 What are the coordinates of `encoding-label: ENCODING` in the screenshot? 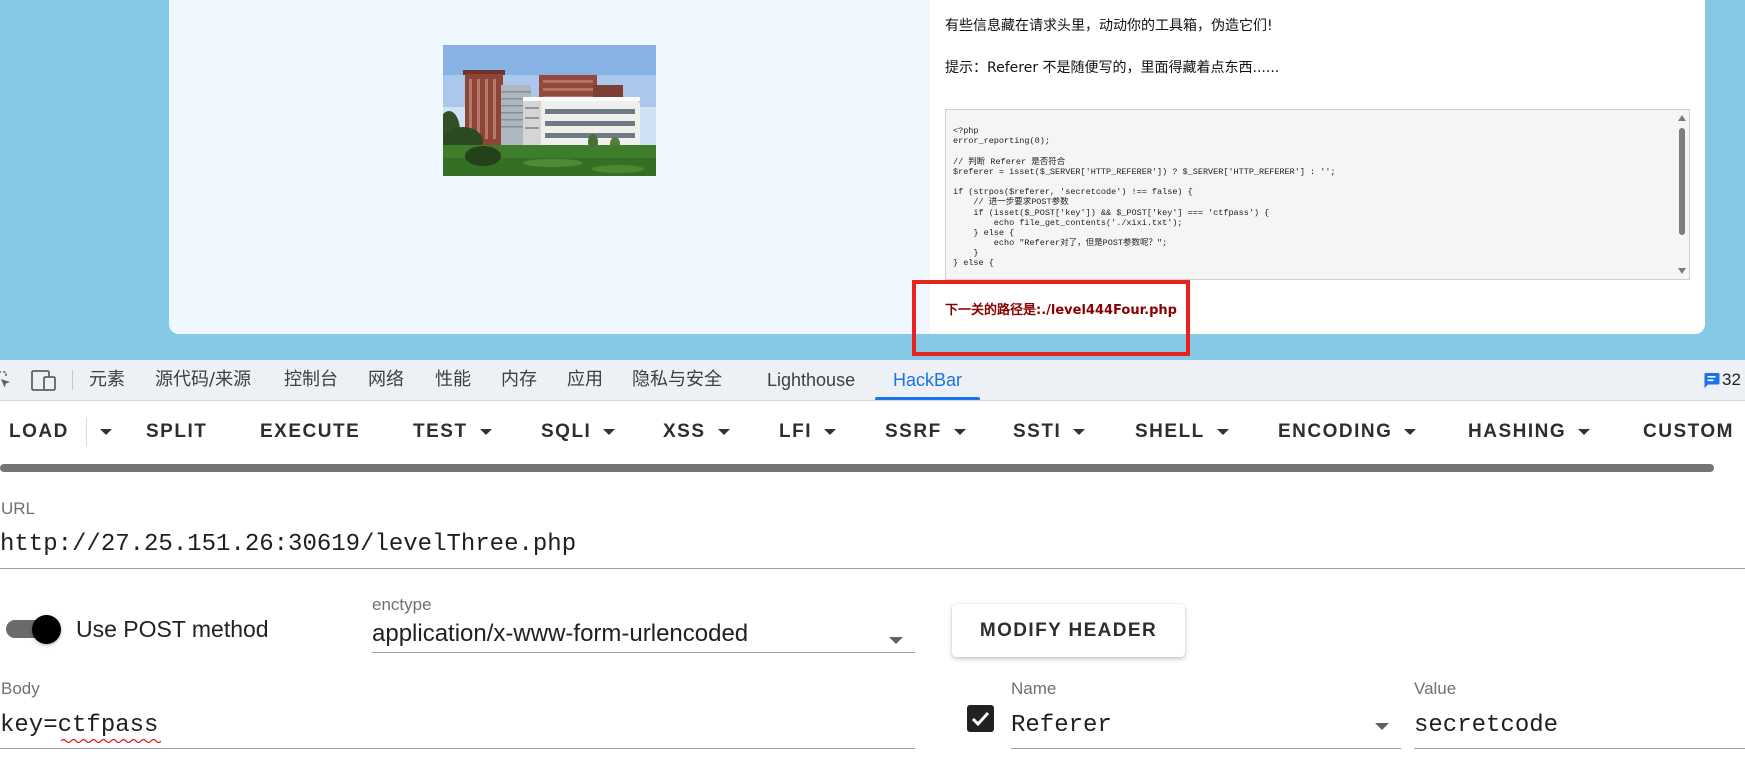 It's located at (1335, 431).